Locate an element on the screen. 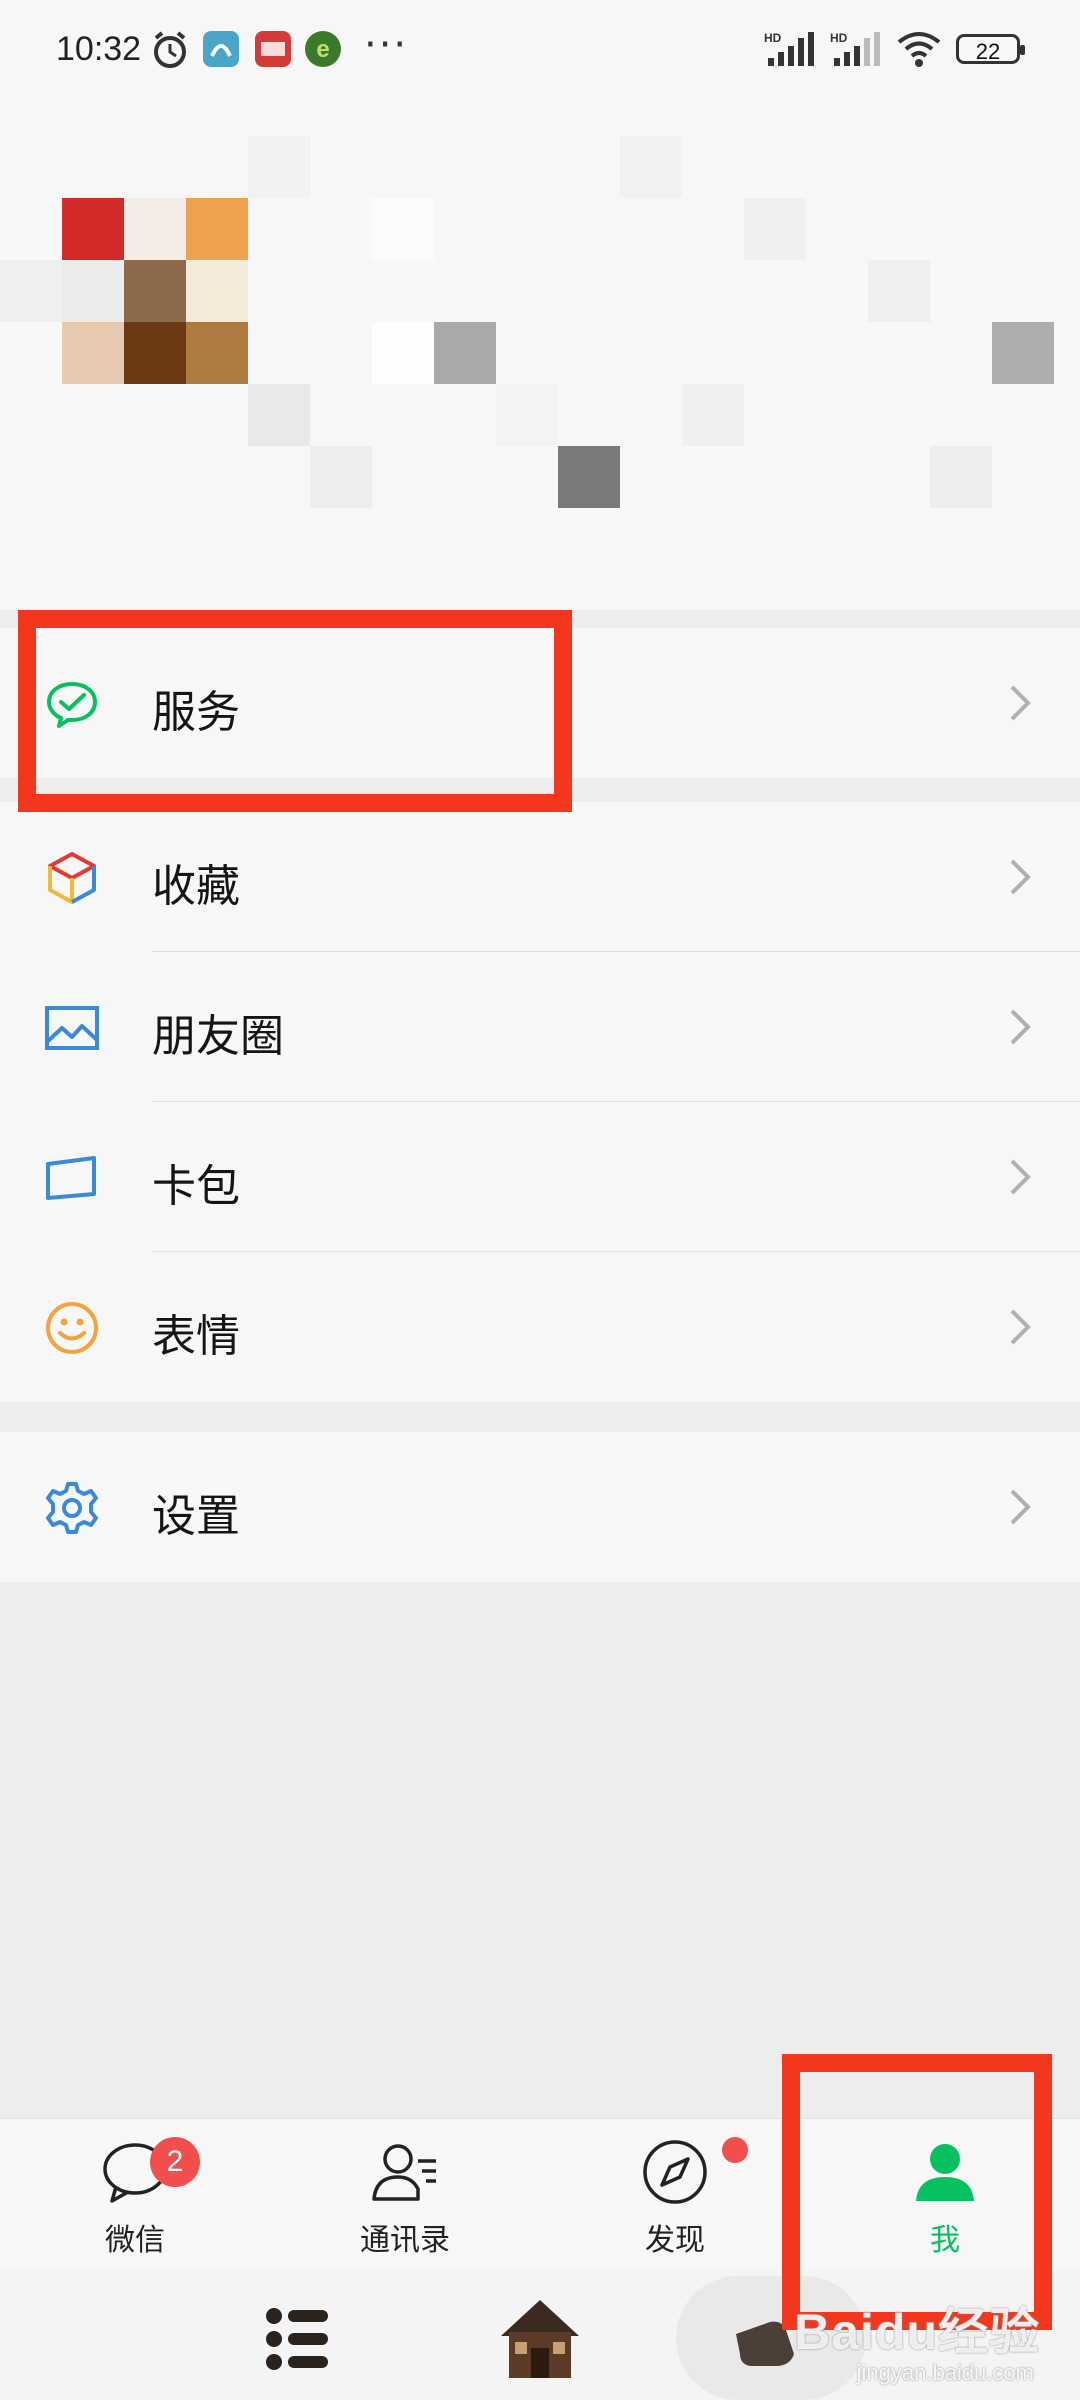 The image size is (1080, 2400). menu-item-settings: 设置 is located at coordinates (540, 1507).